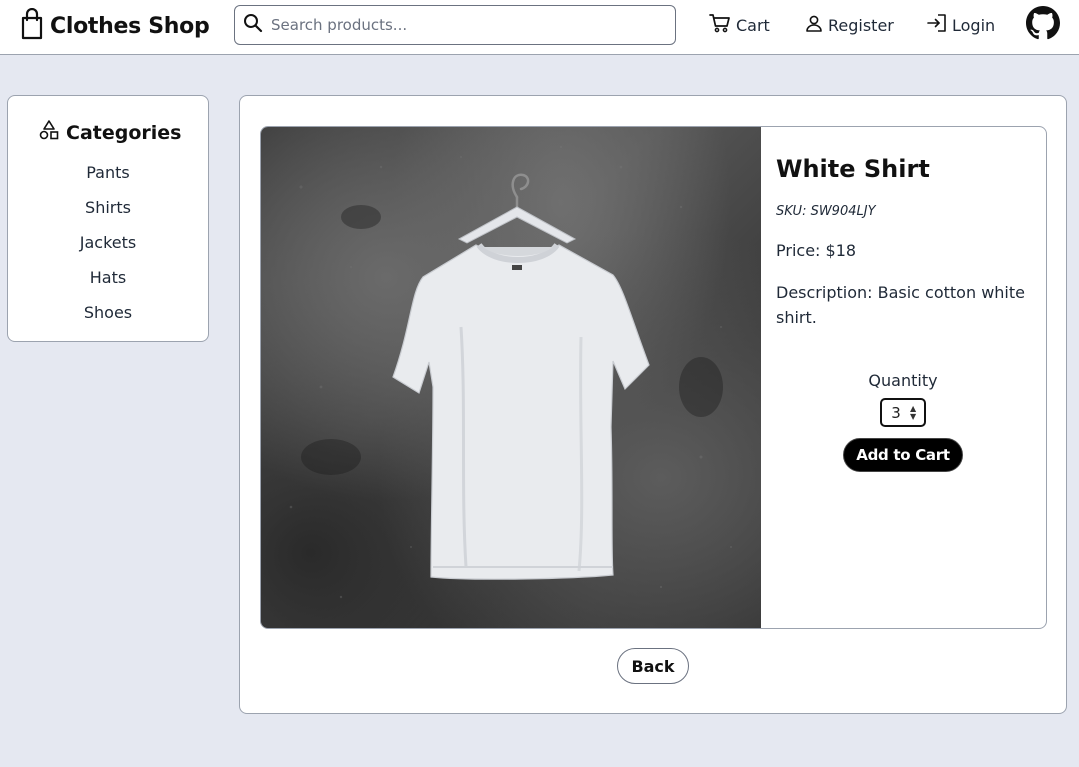 The width and height of the screenshot is (1079, 767). What do you see at coordinates (108, 172) in the screenshot?
I see `category-pants: Pants` at bounding box center [108, 172].